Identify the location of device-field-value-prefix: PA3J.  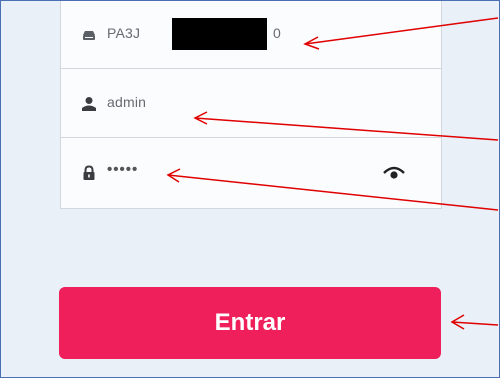
(124, 33).